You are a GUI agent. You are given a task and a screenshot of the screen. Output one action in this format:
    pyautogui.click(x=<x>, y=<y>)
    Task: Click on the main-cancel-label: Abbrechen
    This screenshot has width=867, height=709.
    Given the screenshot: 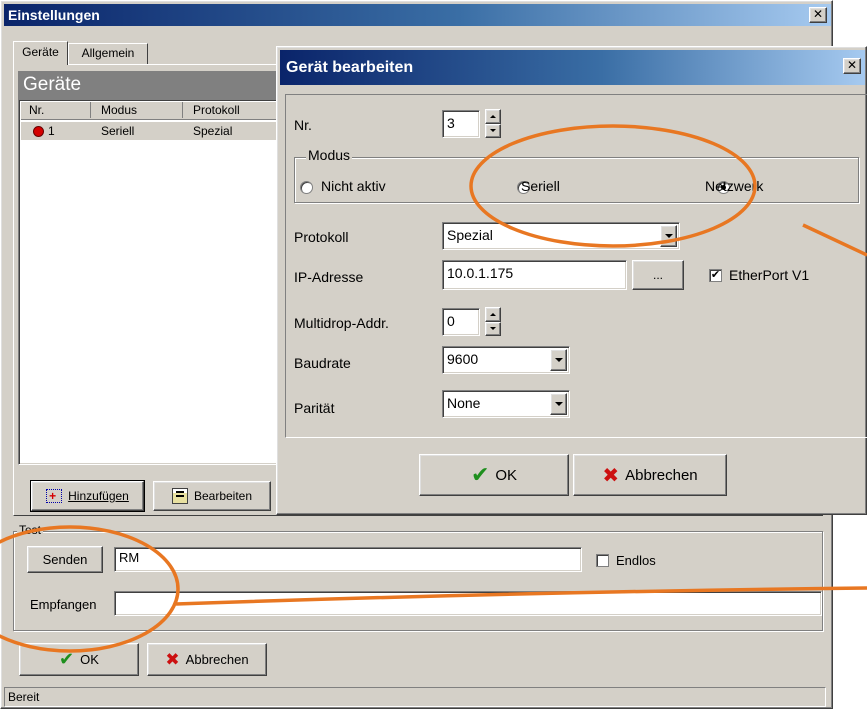 What is the action you would take?
    pyautogui.click(x=217, y=659)
    